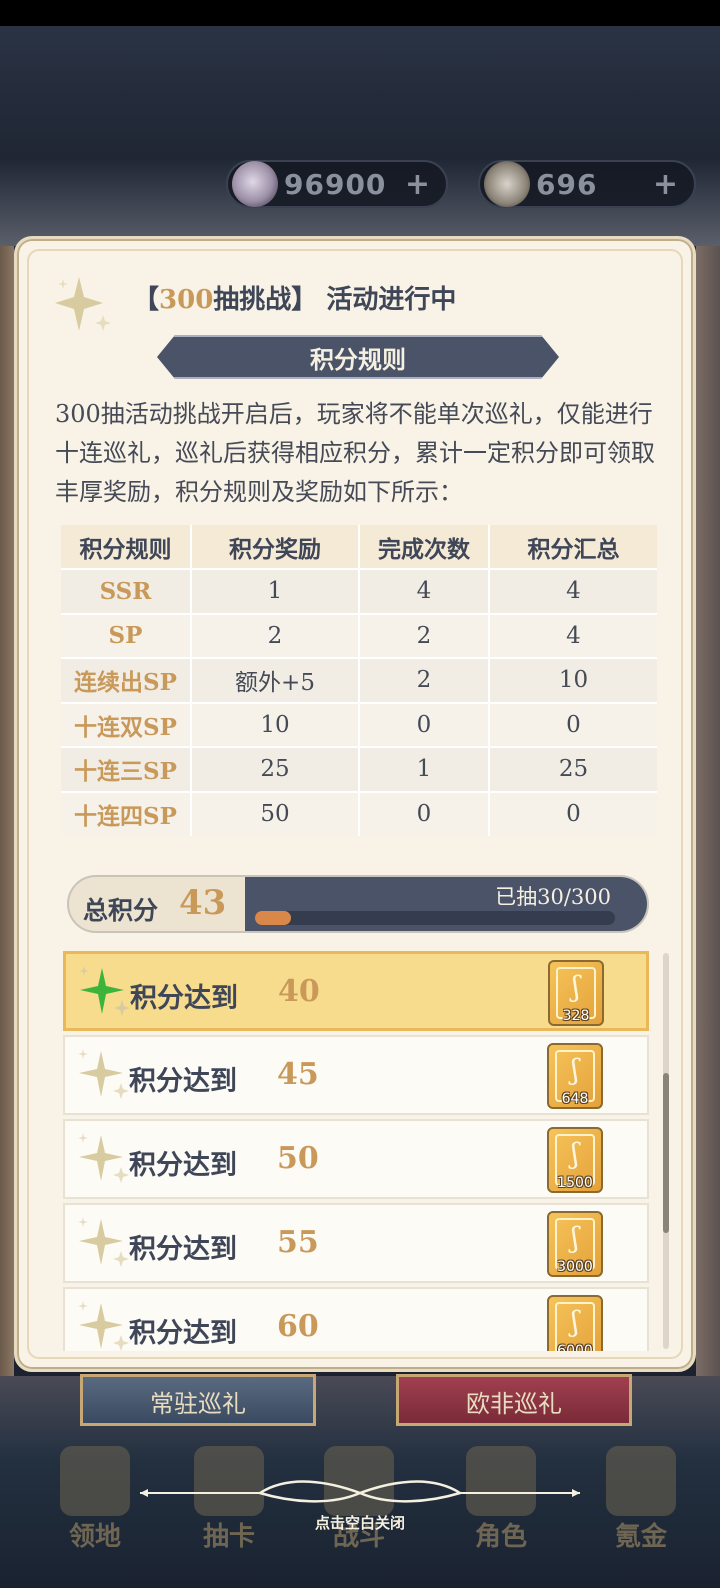  Describe the element at coordinates (575, 1347) in the screenshot. I see `ticket-count: 6000` at that location.